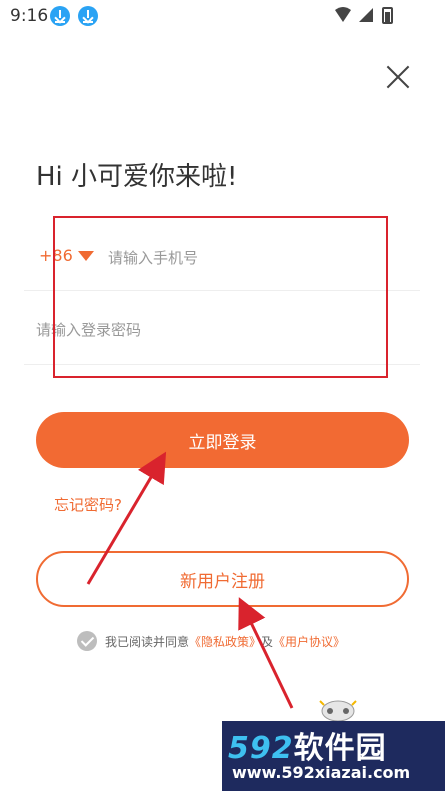 The image size is (445, 791). I want to click on watermark-logo: 592软件园 www.592xiazai.com, so click(333, 756).